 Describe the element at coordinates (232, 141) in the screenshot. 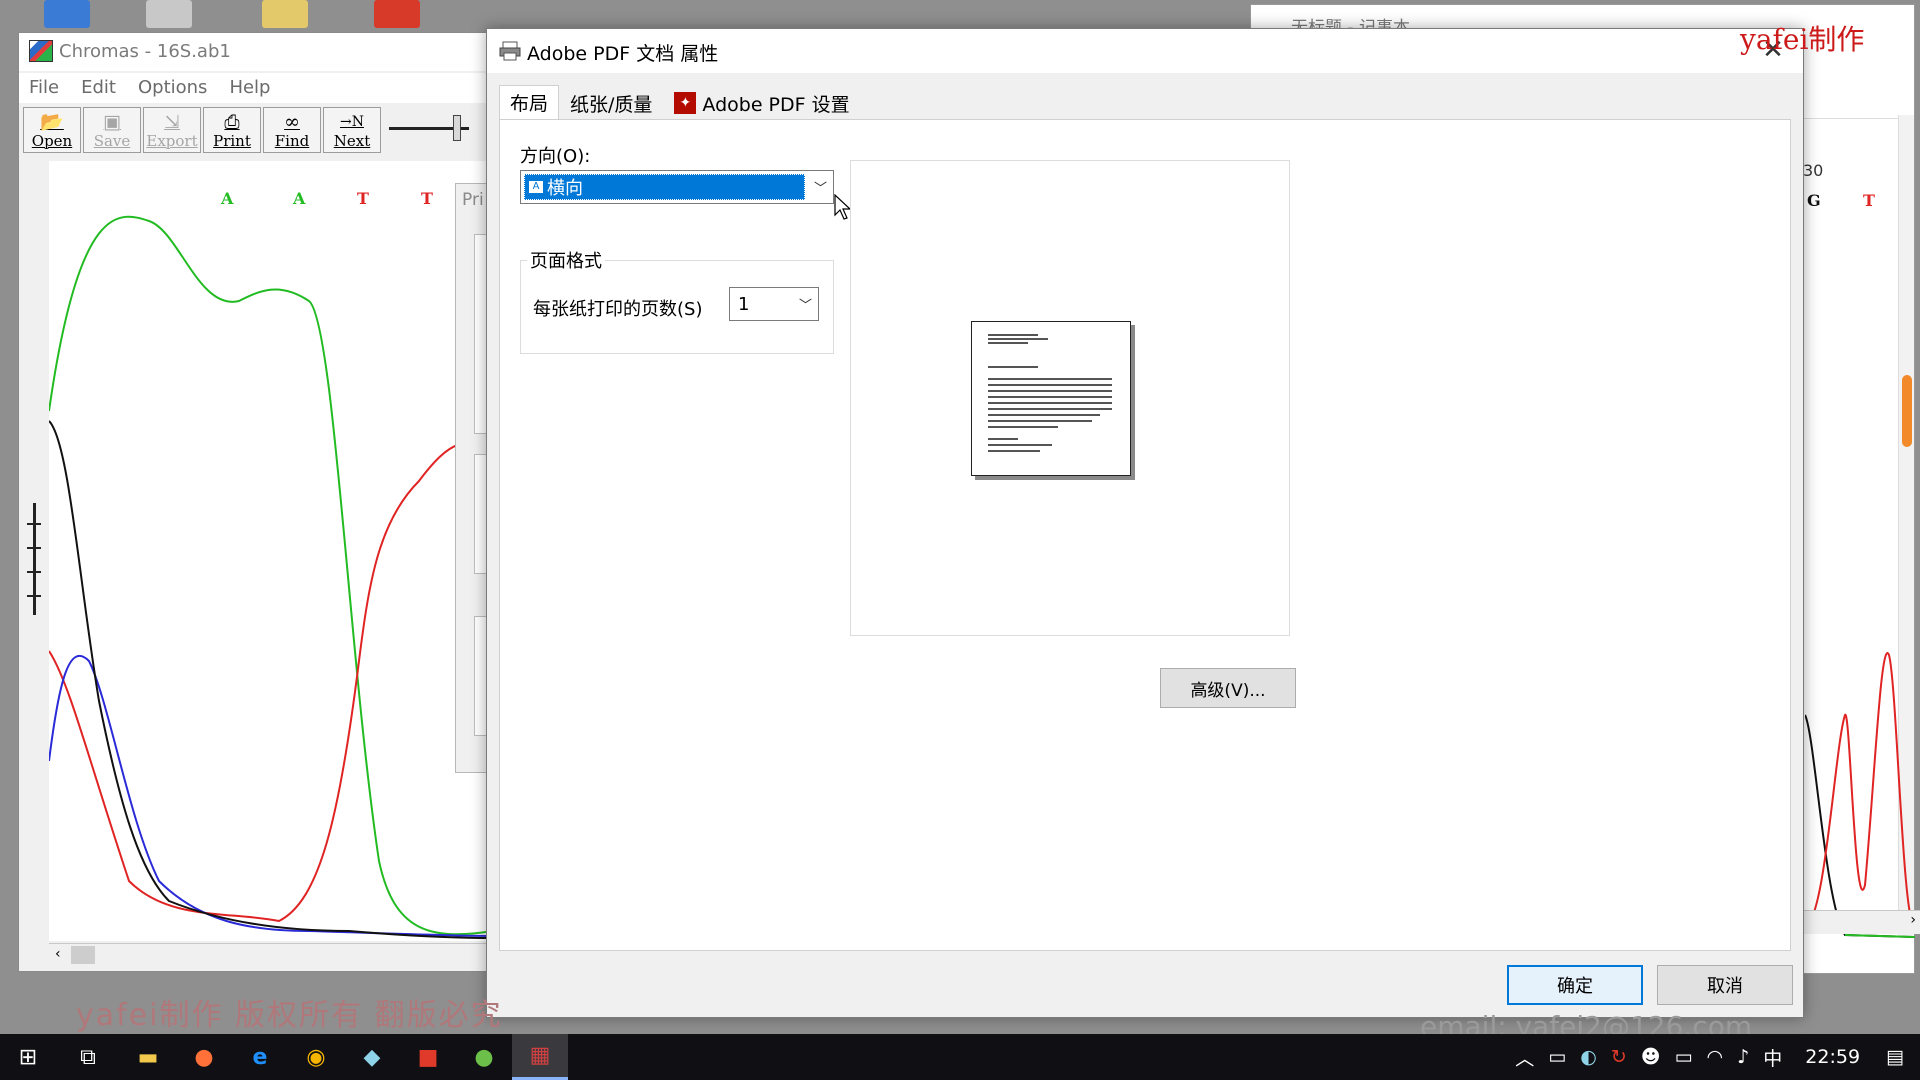

I see `print-label: Print` at that location.